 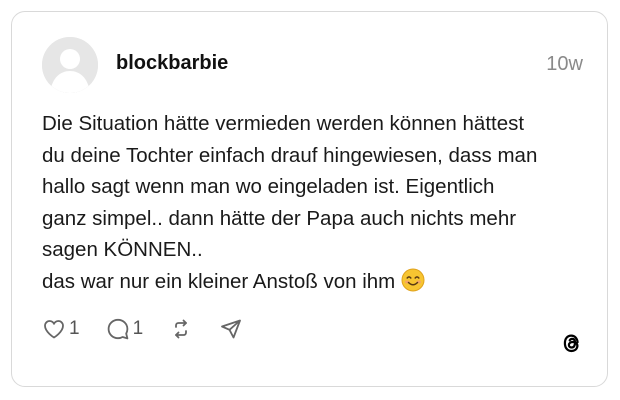 What do you see at coordinates (155, 329) in the screenshot?
I see `post-actions: 1 1` at bounding box center [155, 329].